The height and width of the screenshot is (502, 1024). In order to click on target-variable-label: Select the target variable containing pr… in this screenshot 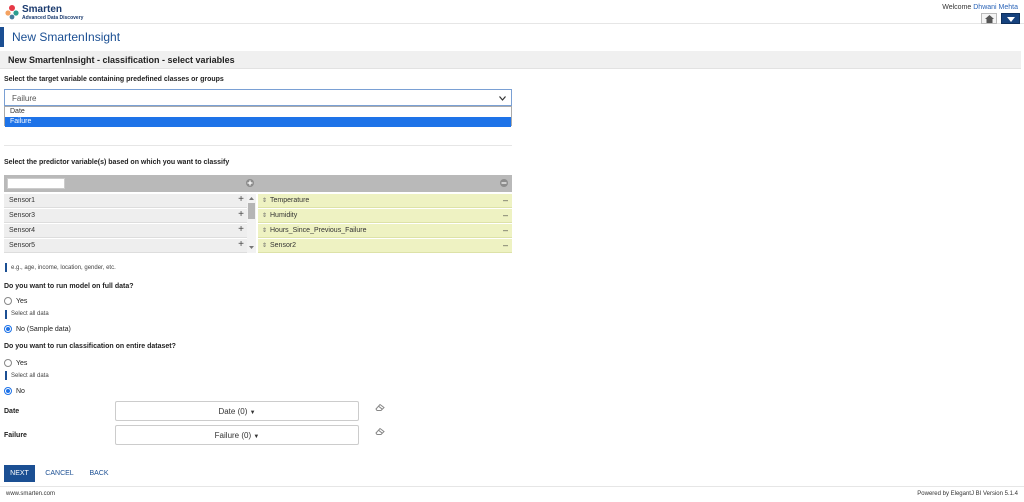, I will do `click(114, 79)`.